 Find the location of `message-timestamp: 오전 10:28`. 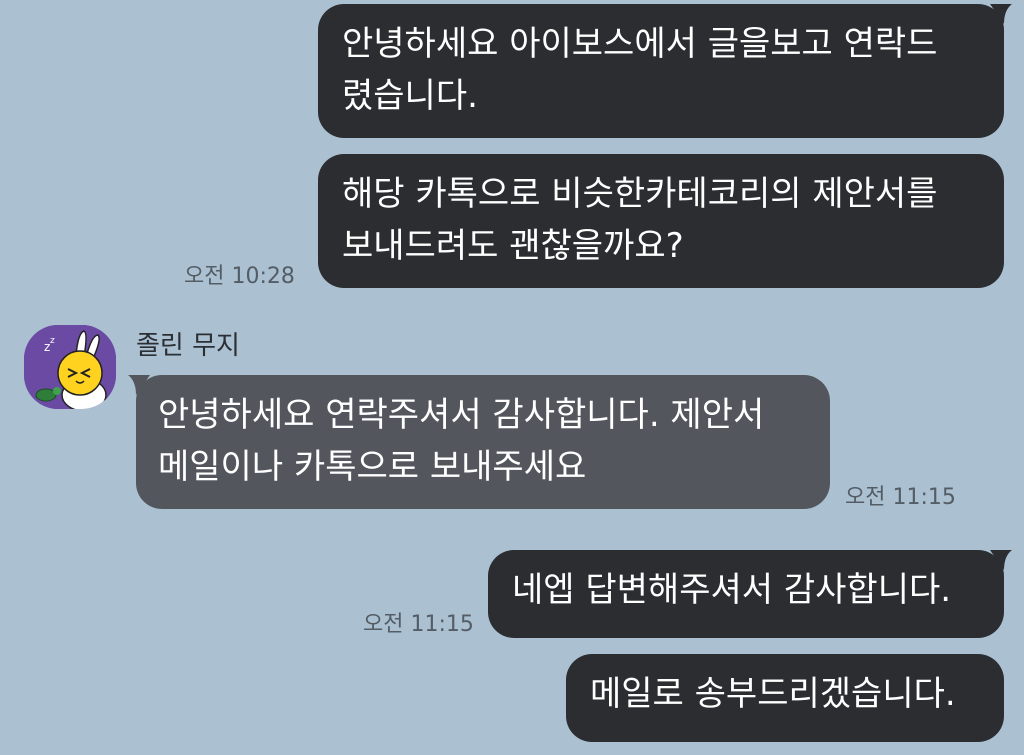

message-timestamp: 오전 10:28 is located at coordinates (239, 276).